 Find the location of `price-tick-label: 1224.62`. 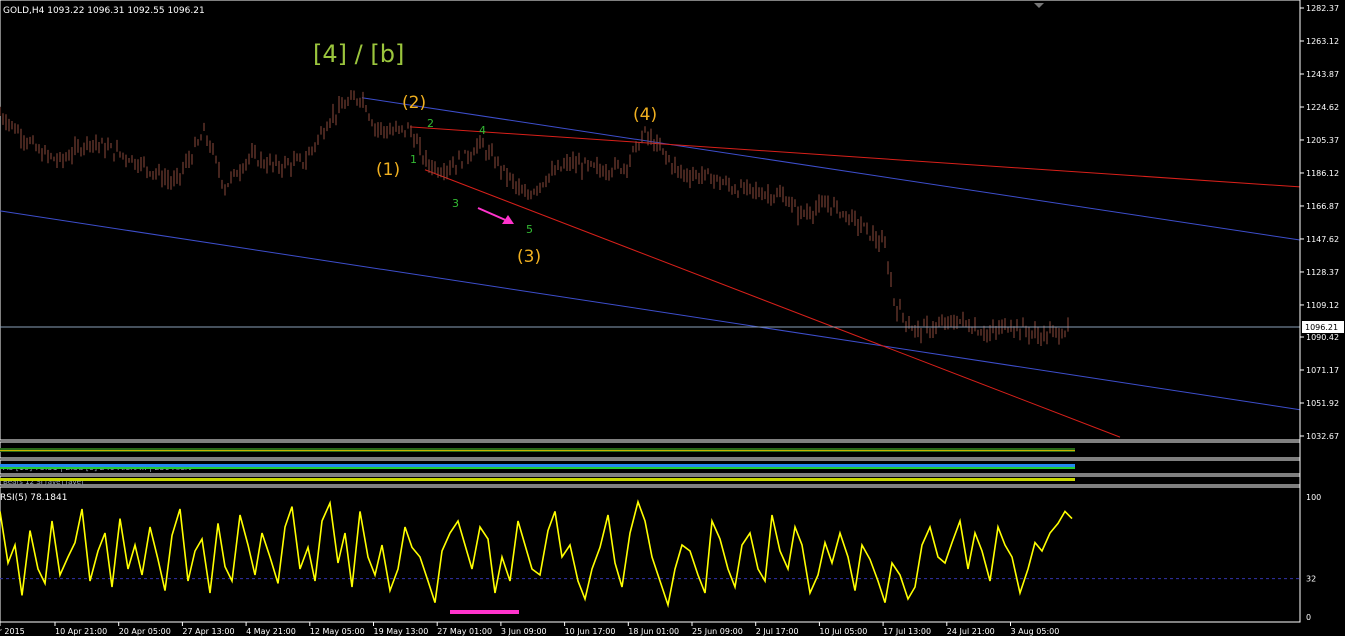

price-tick-label: 1224.62 is located at coordinates (1322, 107).